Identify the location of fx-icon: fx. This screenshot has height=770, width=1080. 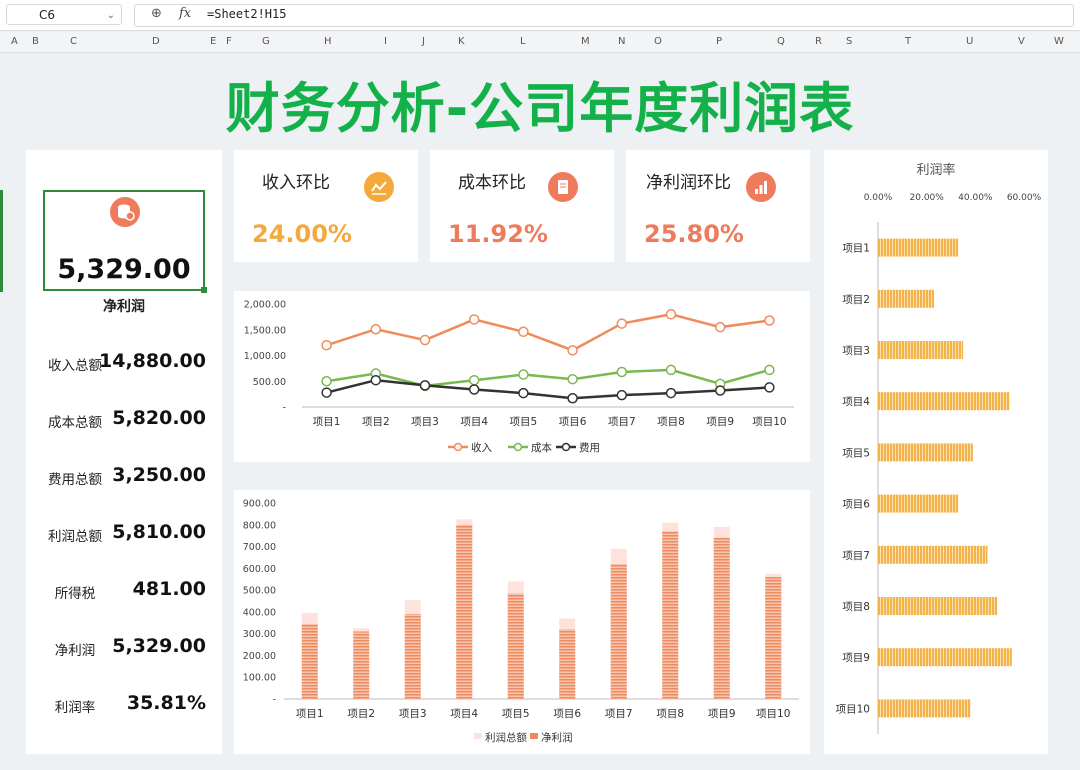
(185, 13).